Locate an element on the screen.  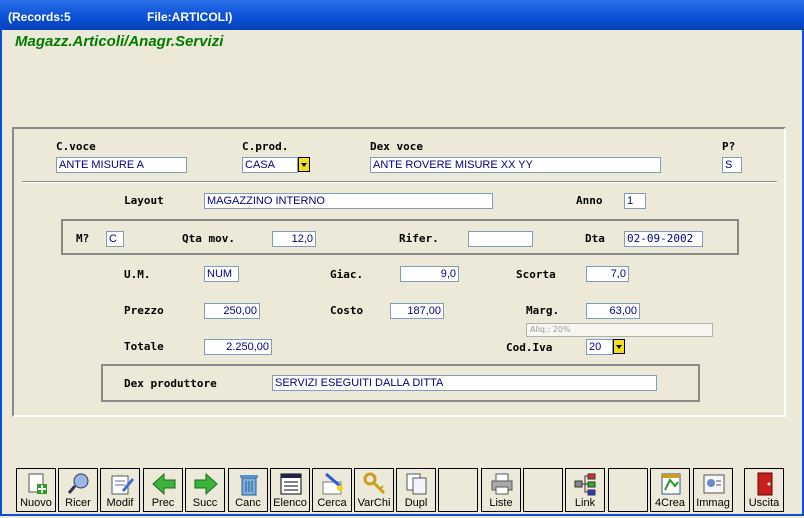
c-prod-field: CASA is located at coordinates (270, 165).